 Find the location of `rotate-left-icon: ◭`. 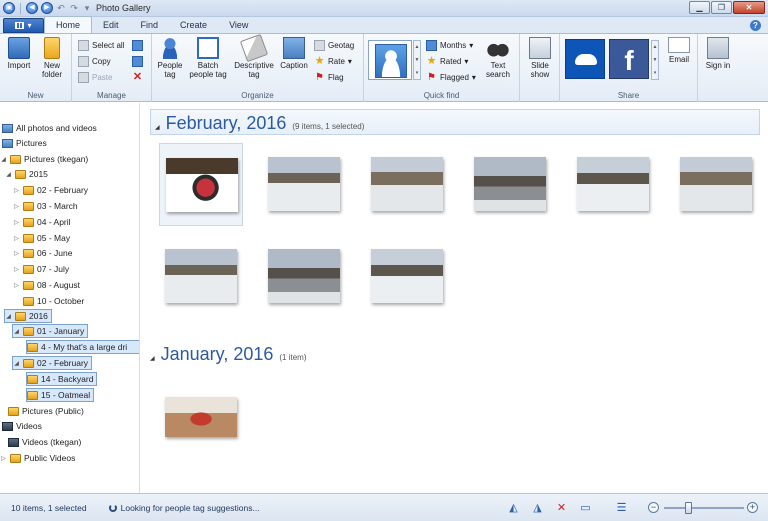

rotate-left-icon: ◭ is located at coordinates (513, 508).